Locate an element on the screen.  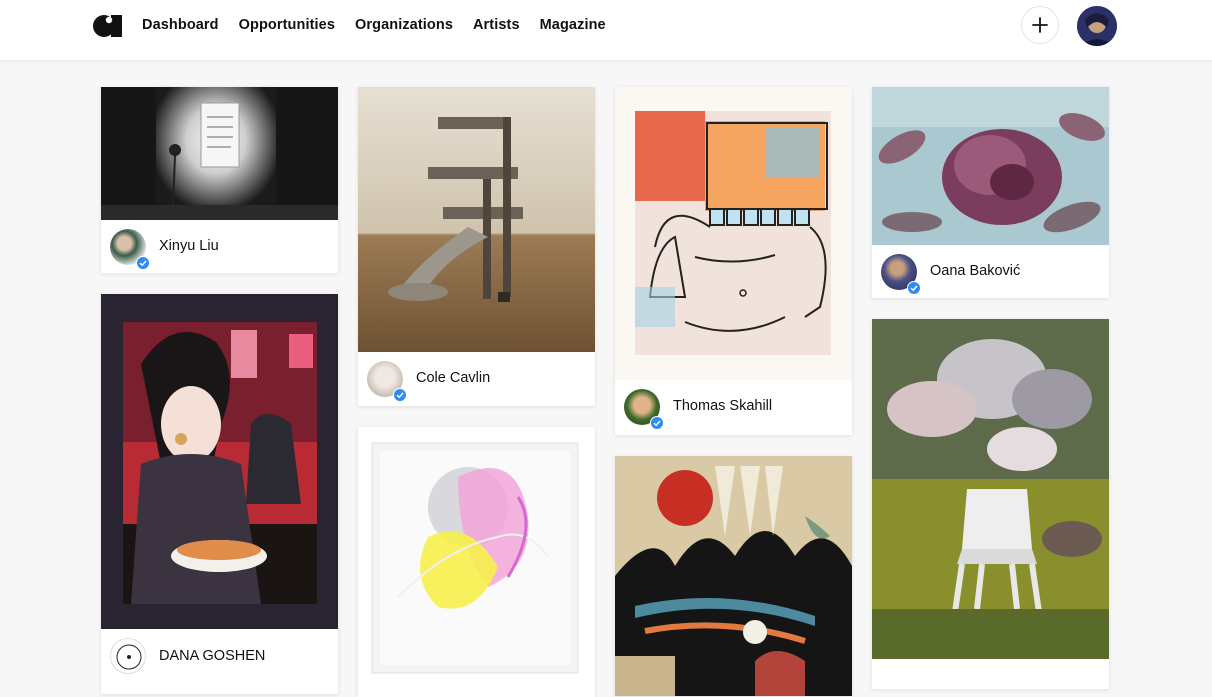
card-footer: DANA GOSHEN is located at coordinates (219, 656).